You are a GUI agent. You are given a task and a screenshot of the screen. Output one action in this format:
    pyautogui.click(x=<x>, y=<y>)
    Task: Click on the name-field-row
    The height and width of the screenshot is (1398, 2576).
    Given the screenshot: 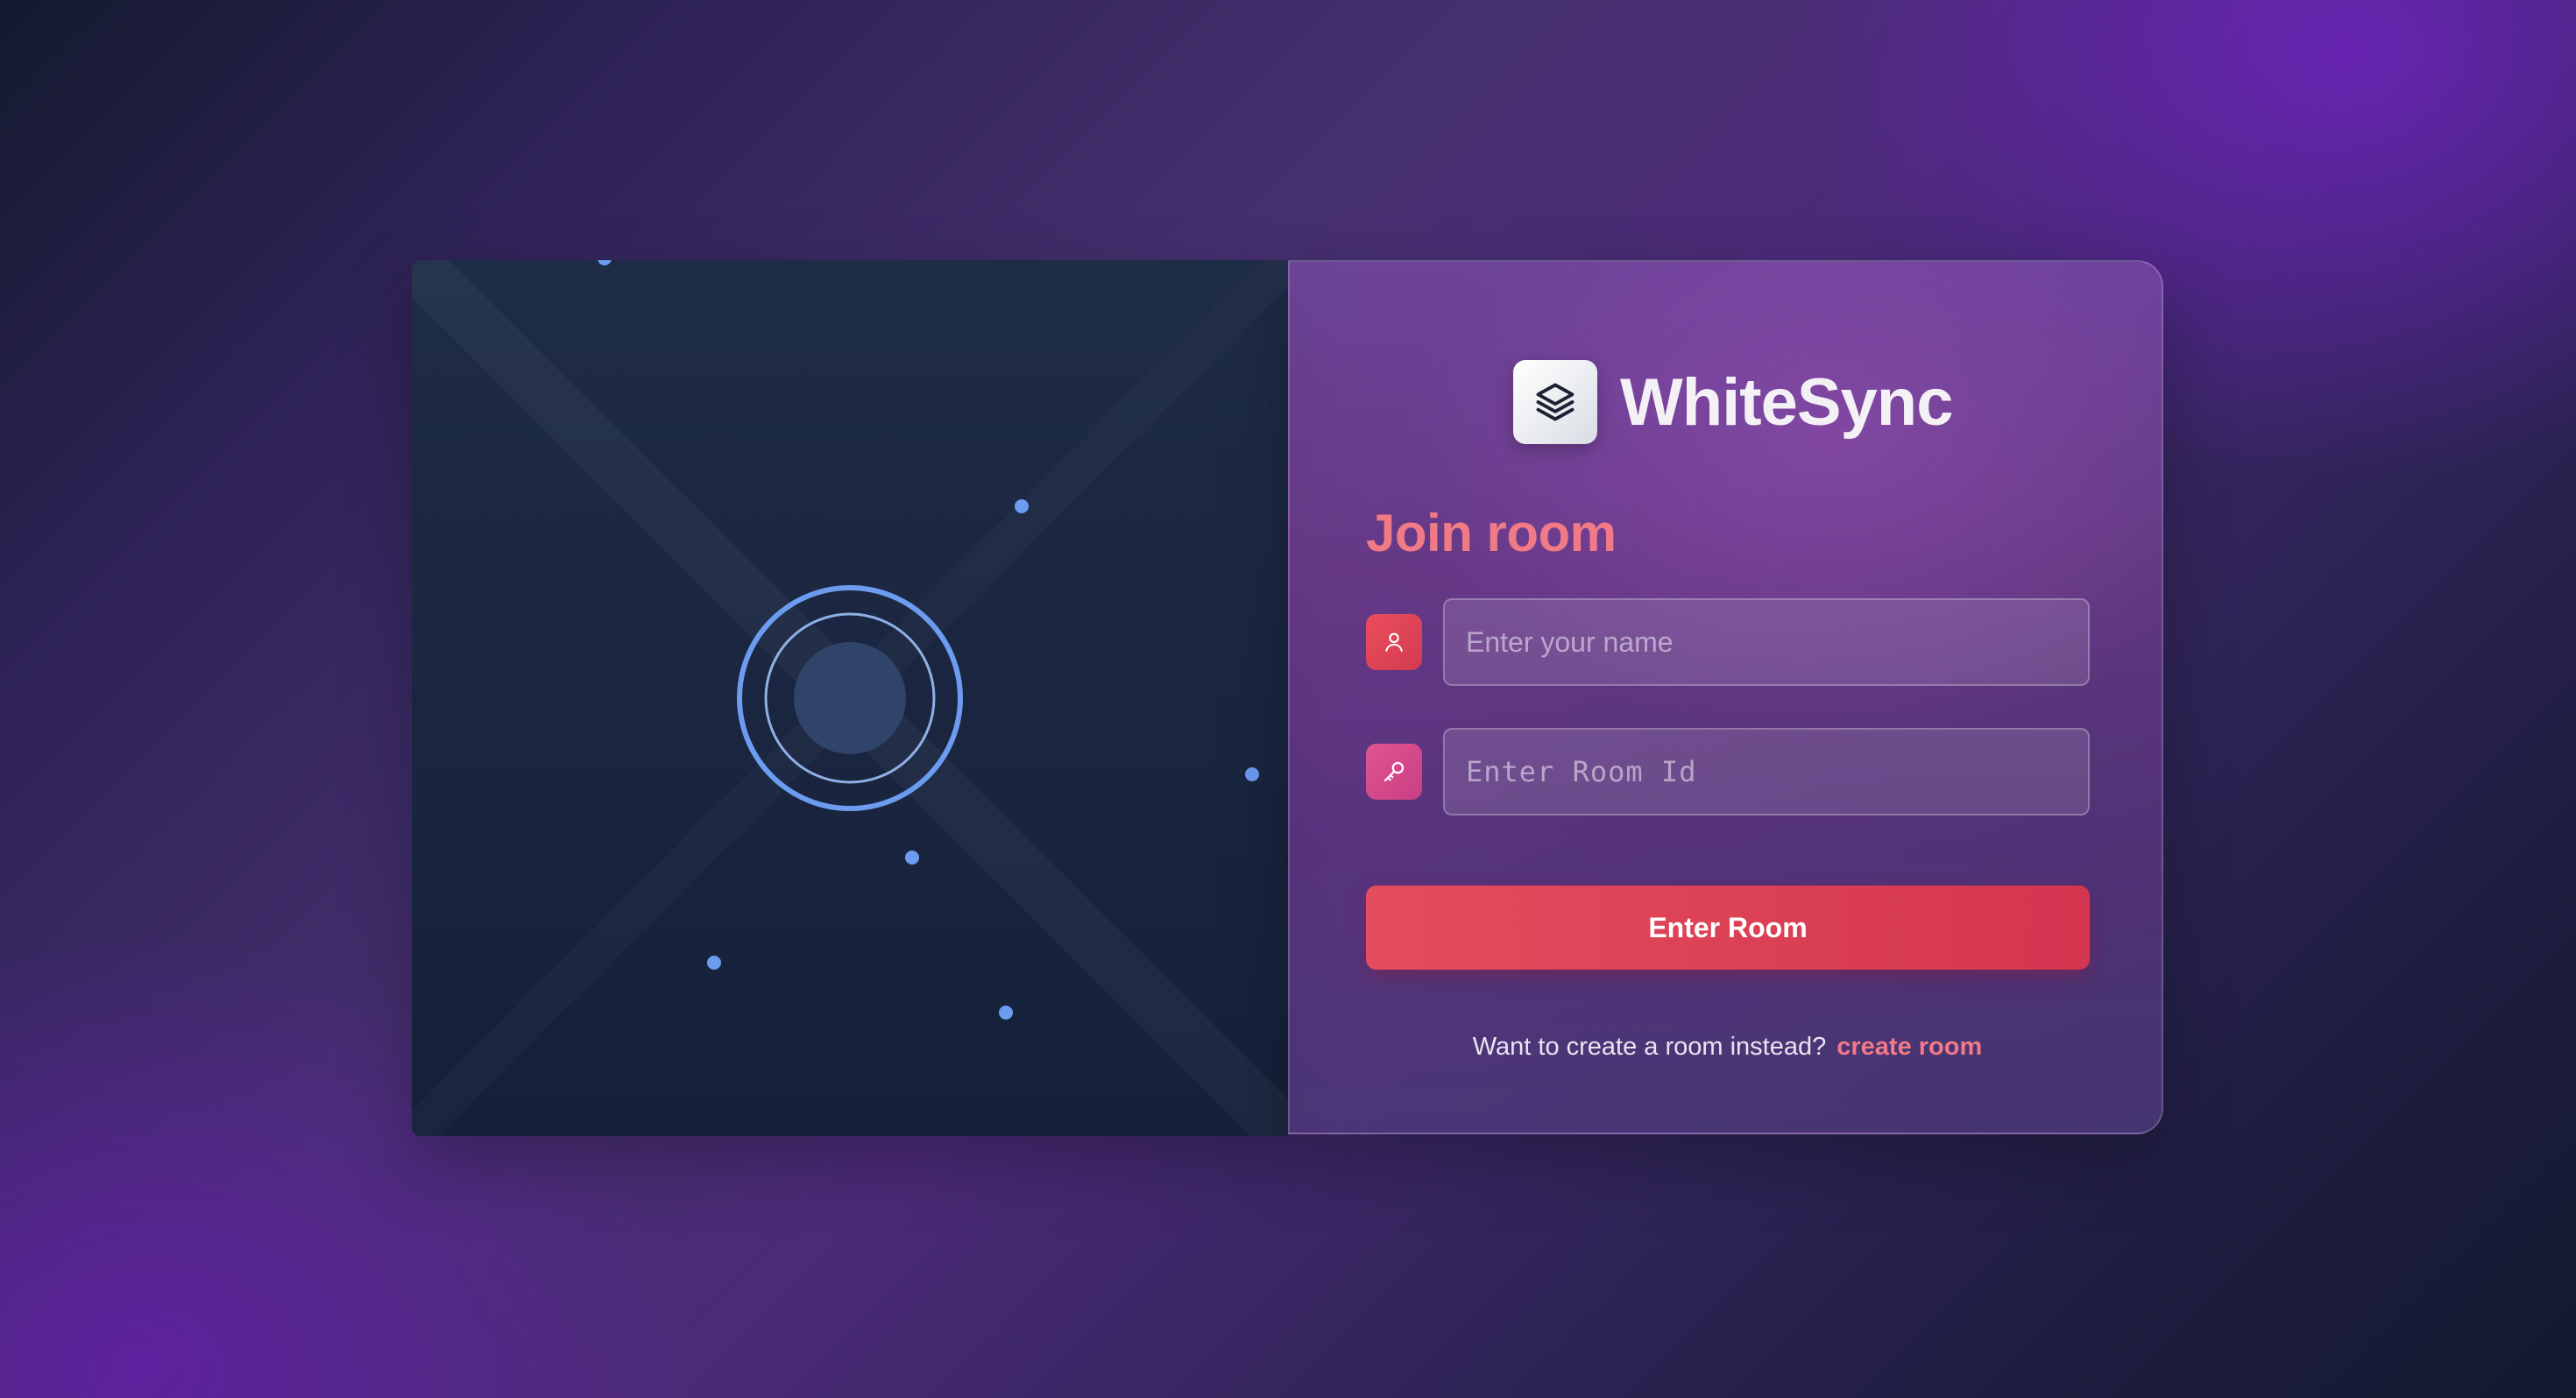 What is the action you would take?
    pyautogui.click(x=1728, y=642)
    